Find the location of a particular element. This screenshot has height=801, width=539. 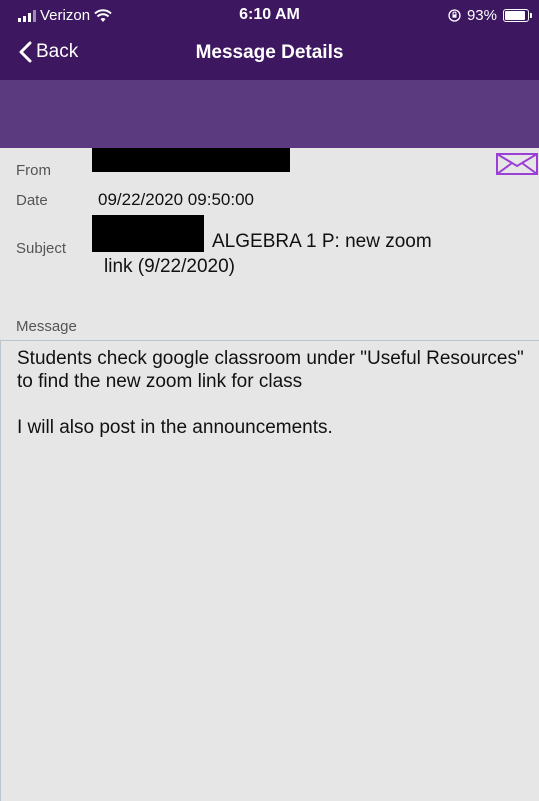

nav-bar: Back Message Details is located at coordinates (269, 55).